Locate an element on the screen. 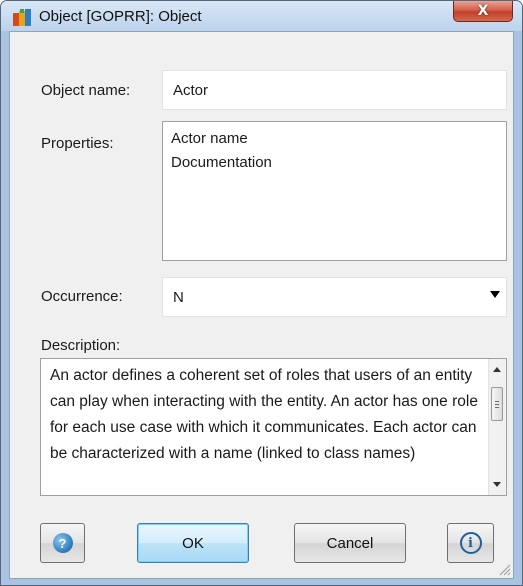 This screenshot has height=586, width=523. occurrence-label: Occurrence: is located at coordinates (82, 296).